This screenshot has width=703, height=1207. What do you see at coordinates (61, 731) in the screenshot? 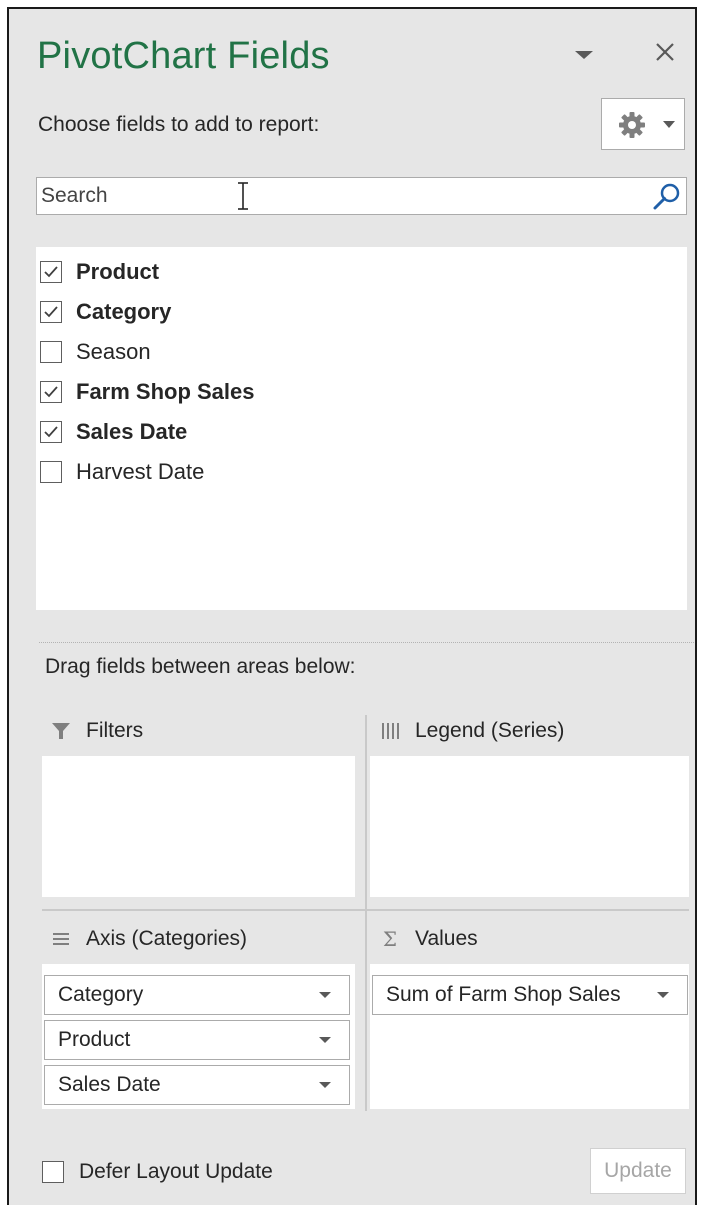
I see `filter-icon` at bounding box center [61, 731].